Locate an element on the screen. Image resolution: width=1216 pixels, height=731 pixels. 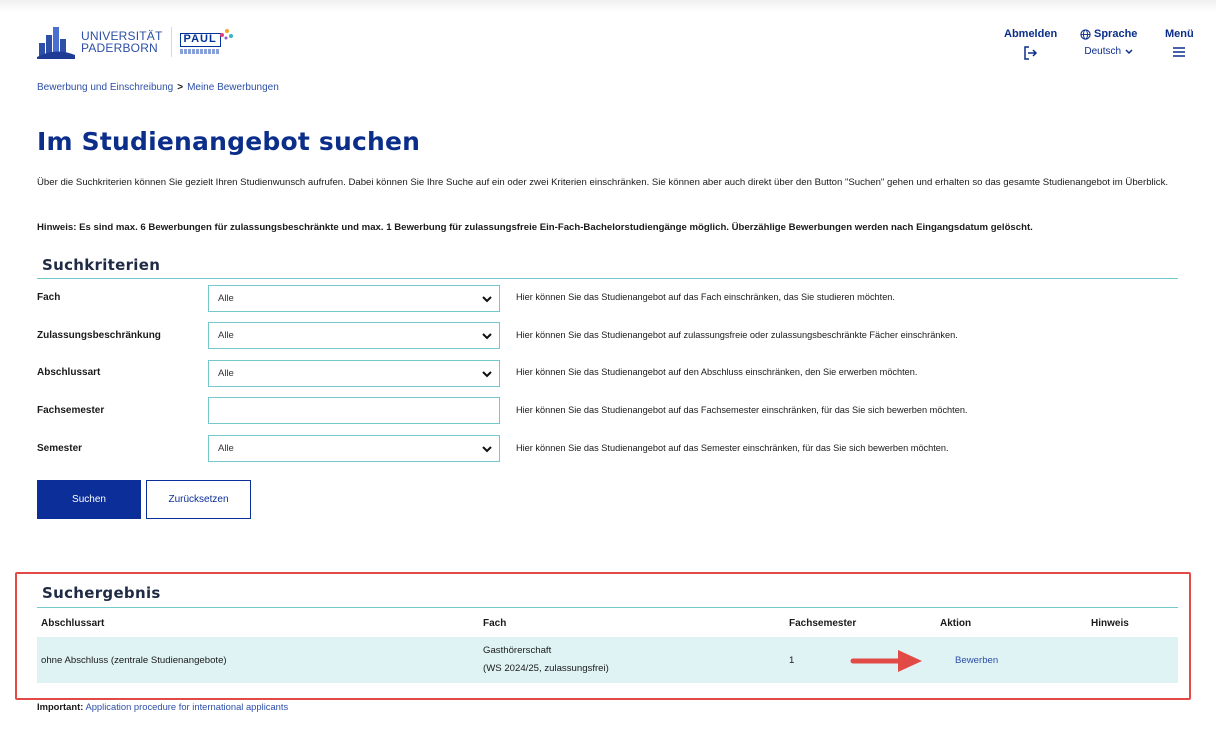
menu-label: Menü is located at coordinates (1179, 34).